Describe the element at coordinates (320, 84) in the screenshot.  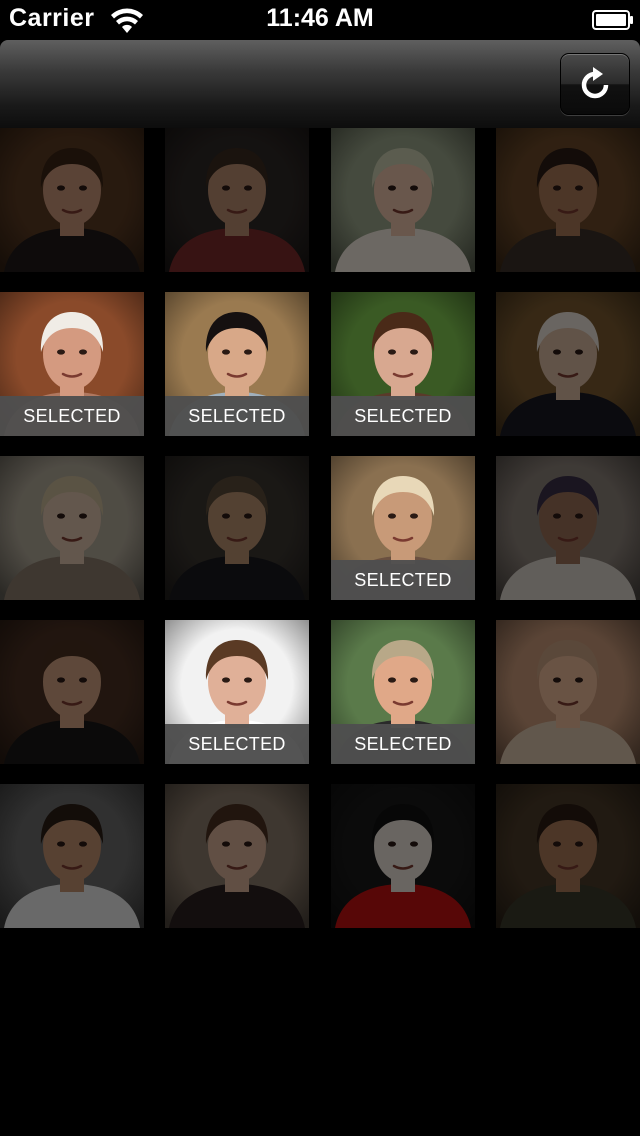
I see `navigation-bar` at that location.